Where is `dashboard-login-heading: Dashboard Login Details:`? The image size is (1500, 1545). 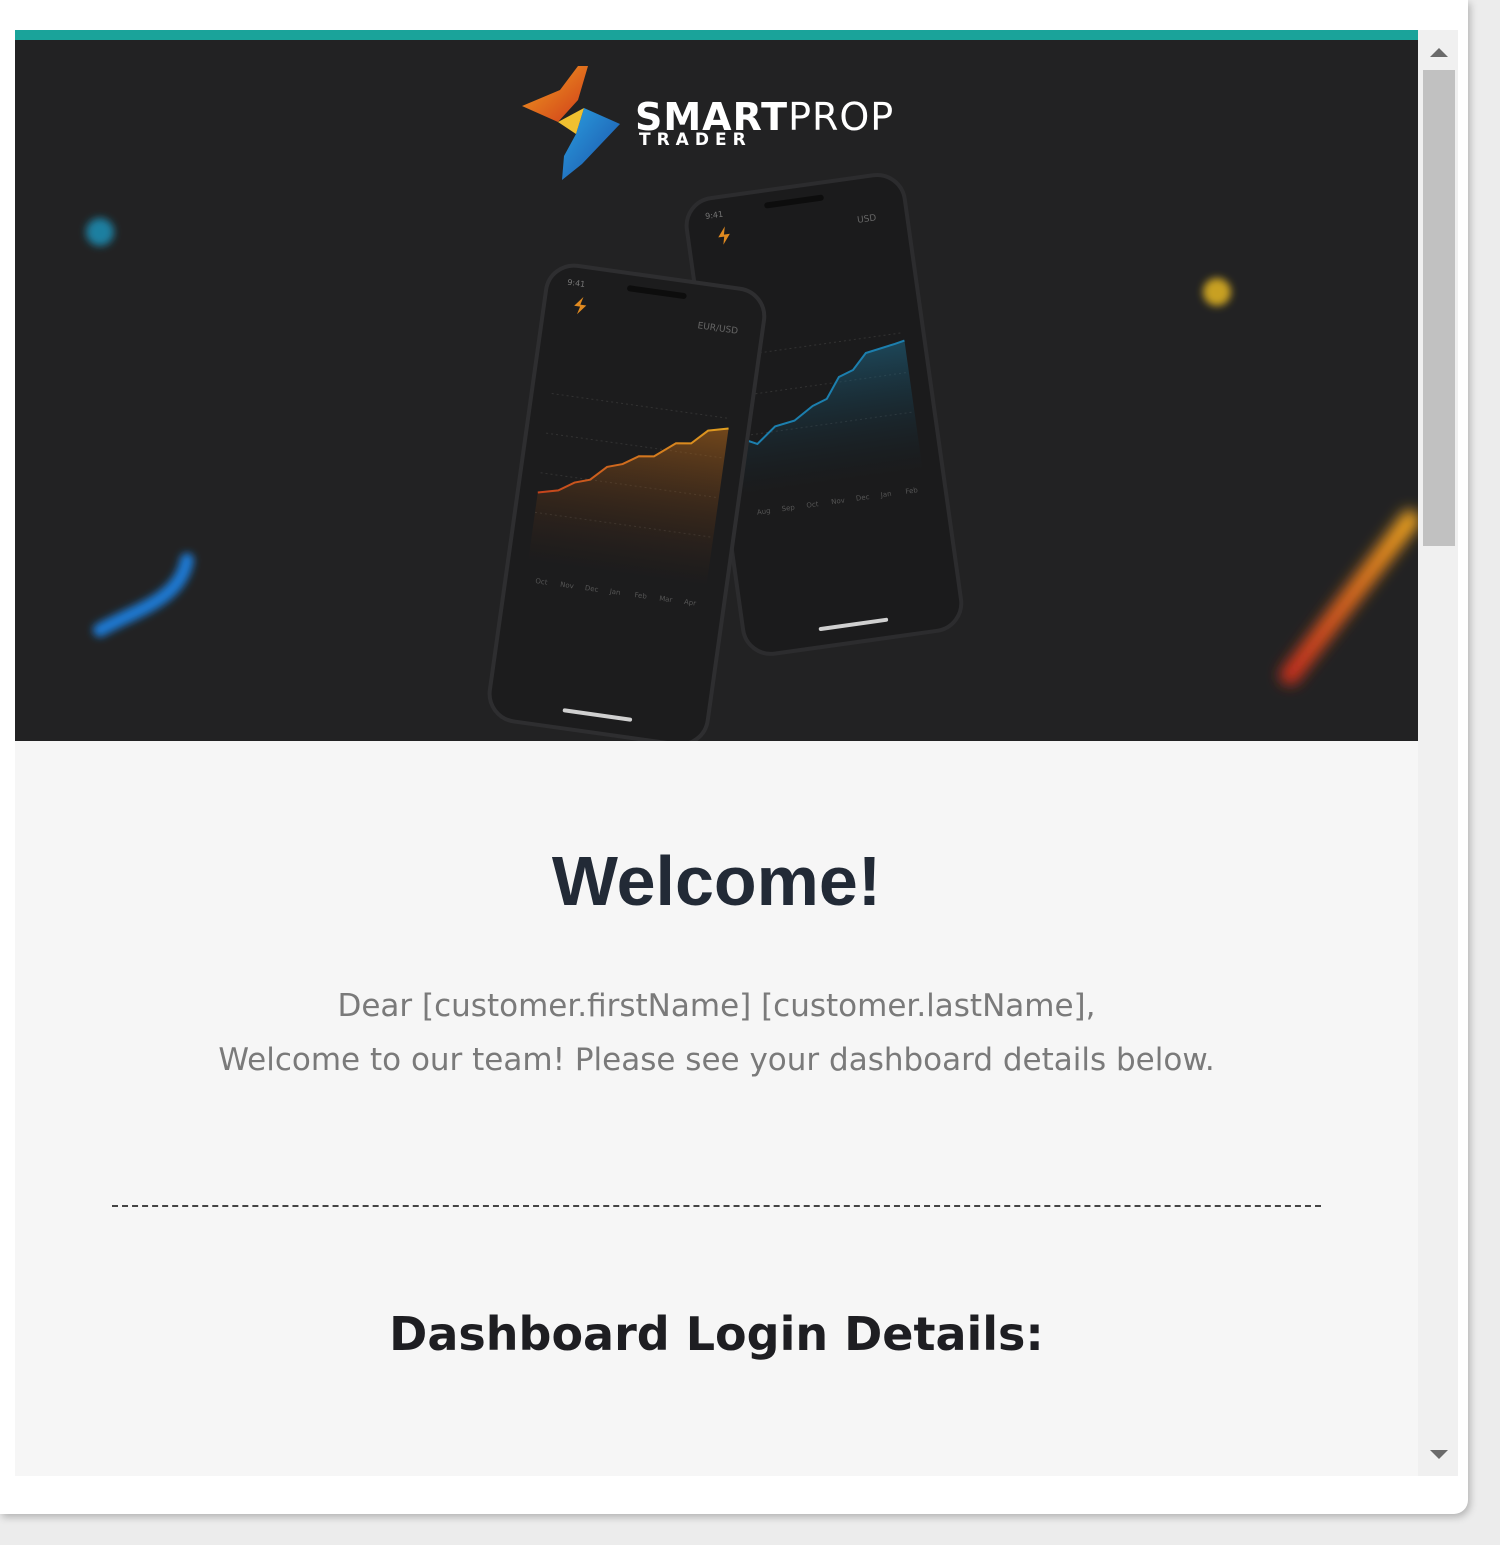
dashboard-login-heading: Dashboard Login Details: is located at coordinates (716, 1334).